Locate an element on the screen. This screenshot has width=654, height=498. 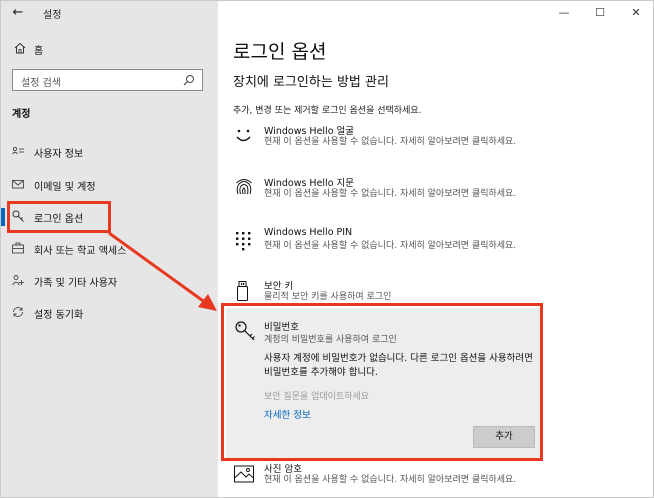
option-title: Windows Hello PIN is located at coordinates (308, 232).